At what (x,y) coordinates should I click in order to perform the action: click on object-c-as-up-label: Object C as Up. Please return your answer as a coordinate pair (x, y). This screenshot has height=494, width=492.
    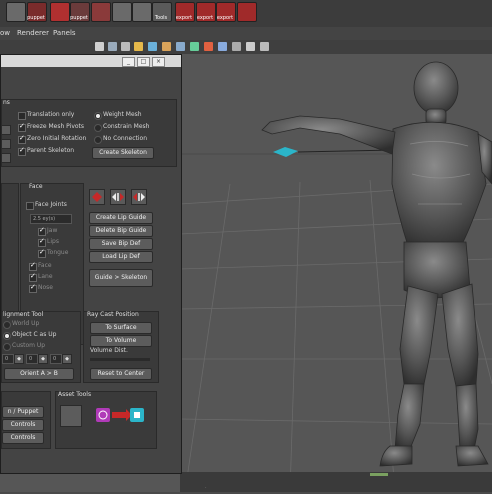
    Looking at the image, I should click on (34, 334).